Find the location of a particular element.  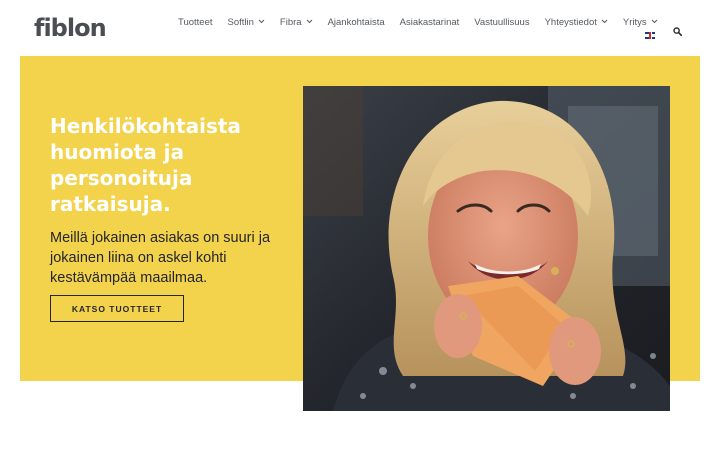

nav-item-asiakastarinat: Asiakastarinat is located at coordinates (430, 22).